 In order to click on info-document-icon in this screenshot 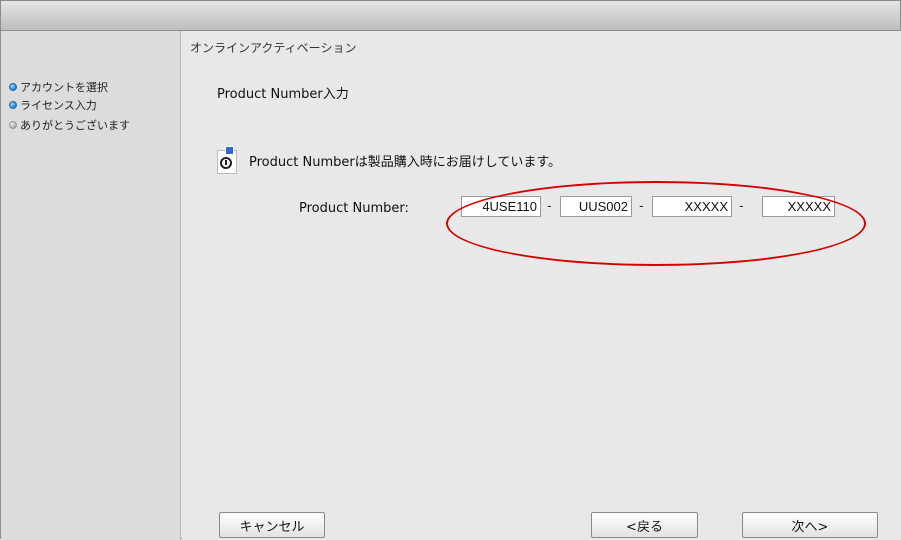, I will do `click(228, 160)`.